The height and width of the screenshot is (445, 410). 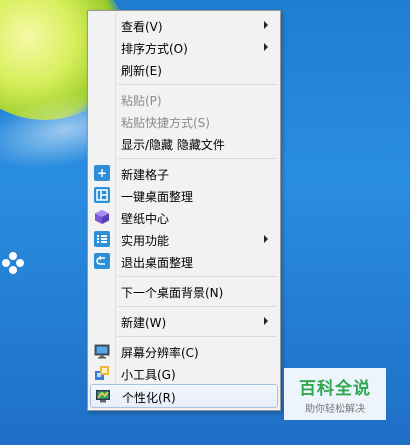 I want to click on menu-item-new: 新建(W), so click(x=184, y=321).